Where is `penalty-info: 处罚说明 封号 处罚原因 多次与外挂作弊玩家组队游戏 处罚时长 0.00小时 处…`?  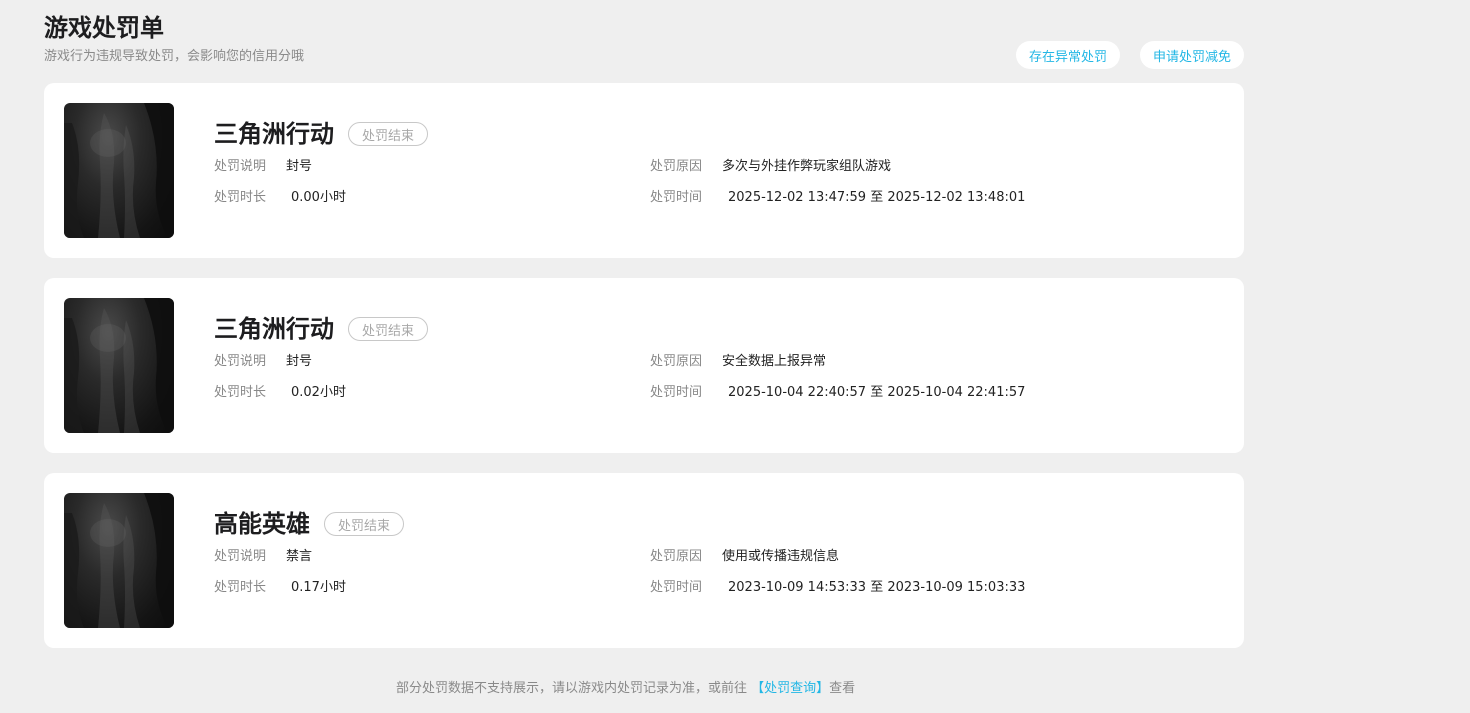
penalty-info: 处罚说明 封号 处罚原因 多次与外挂作弊玩家组队游戏 处罚时长 0.00小时 处… is located at coordinates (719, 189).